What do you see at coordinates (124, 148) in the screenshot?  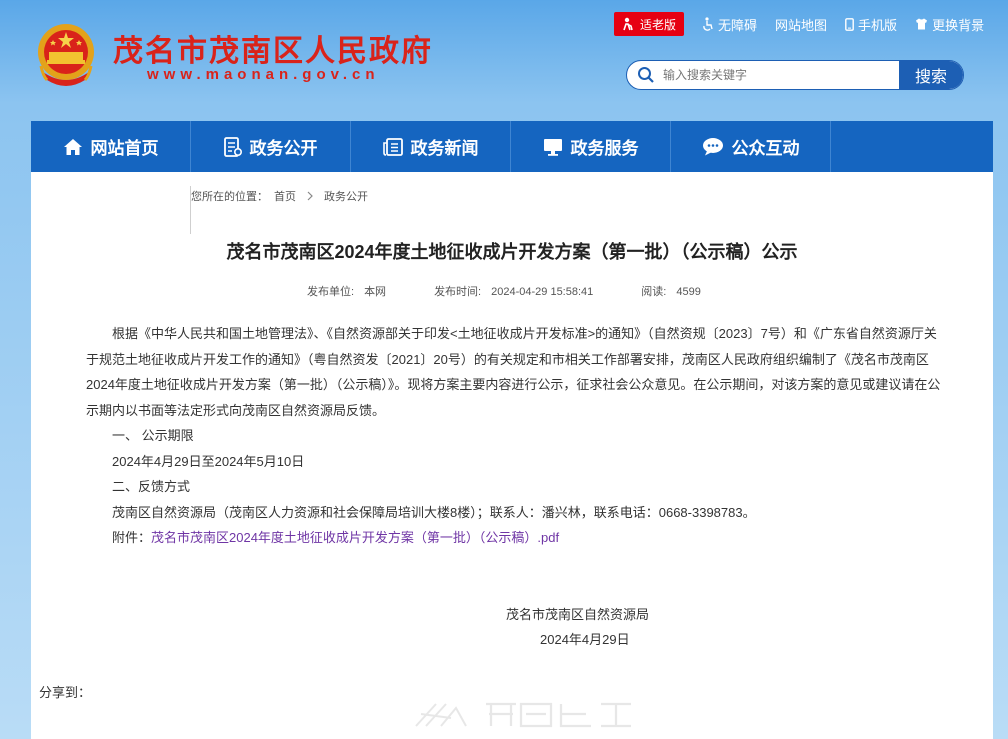 I see `nav-item-label: 网站首页` at bounding box center [124, 148].